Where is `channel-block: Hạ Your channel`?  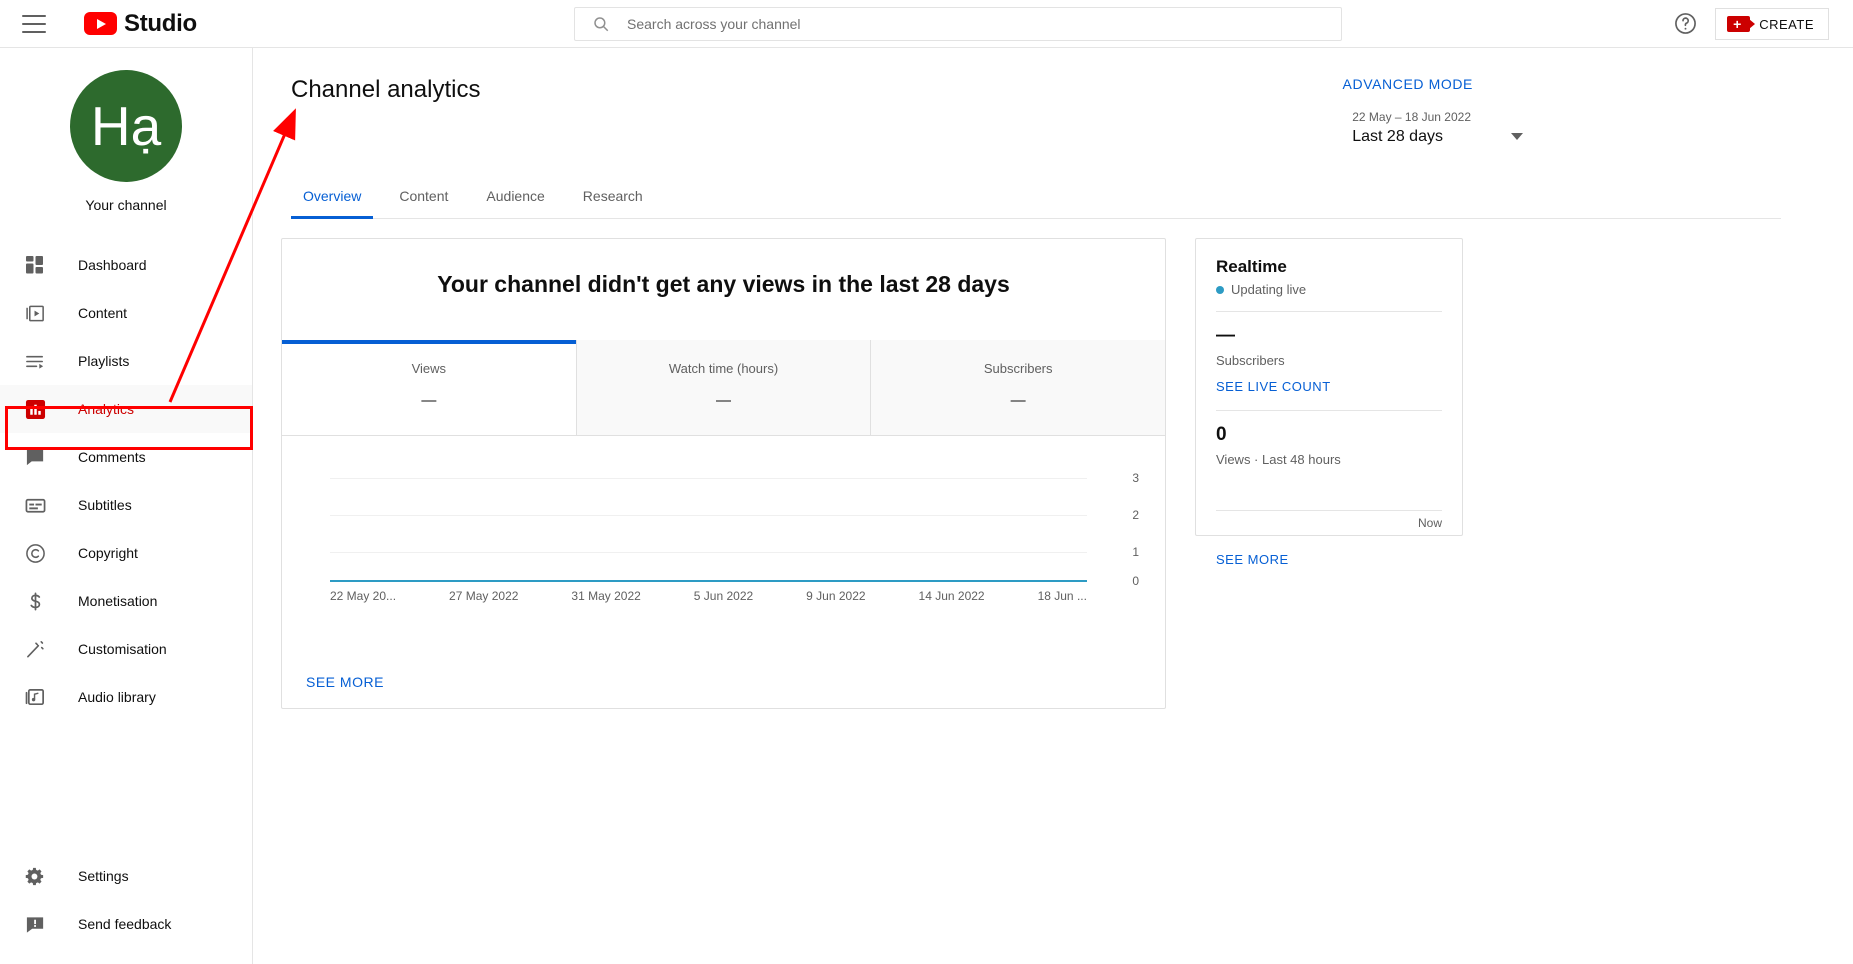
channel-block: Hạ Your channel is located at coordinates (126, 130).